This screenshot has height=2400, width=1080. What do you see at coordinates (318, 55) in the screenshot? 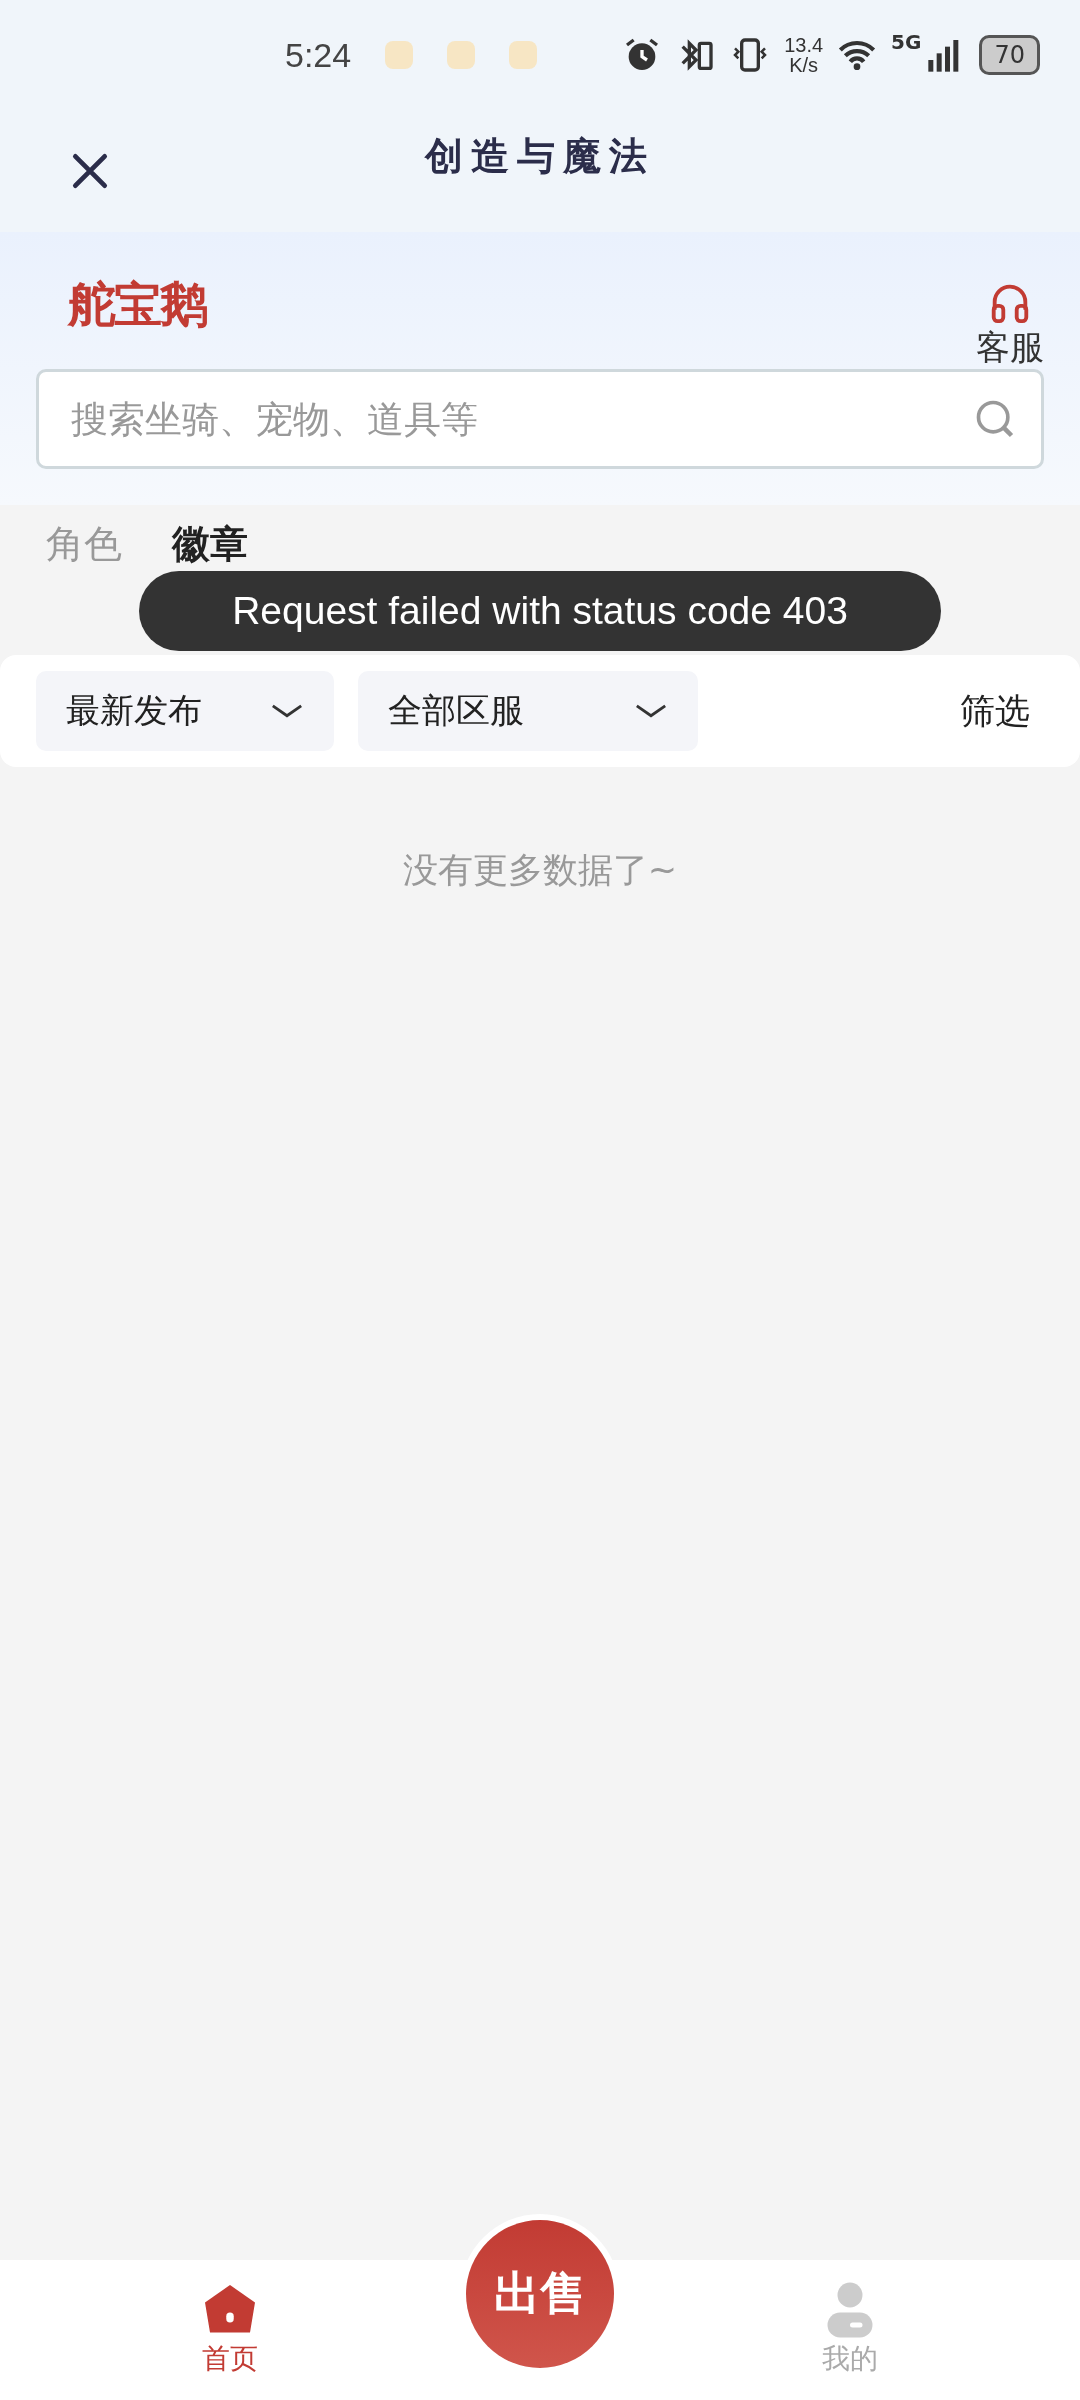
I see `status-time: 5:24` at bounding box center [318, 55].